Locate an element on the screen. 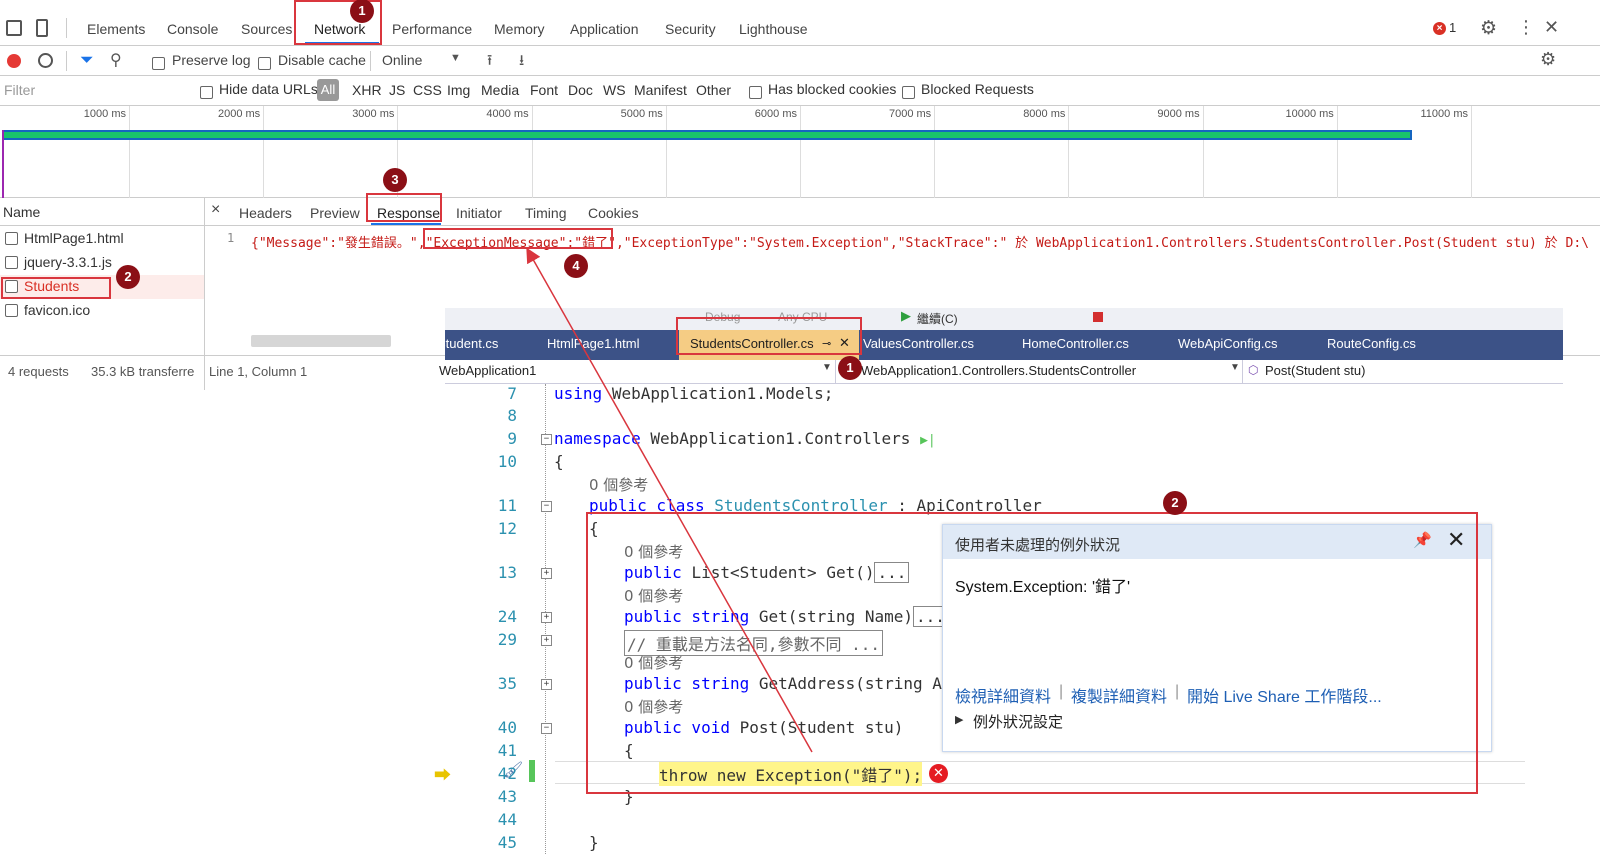  annotation-arrow is located at coordinates (669, 500).